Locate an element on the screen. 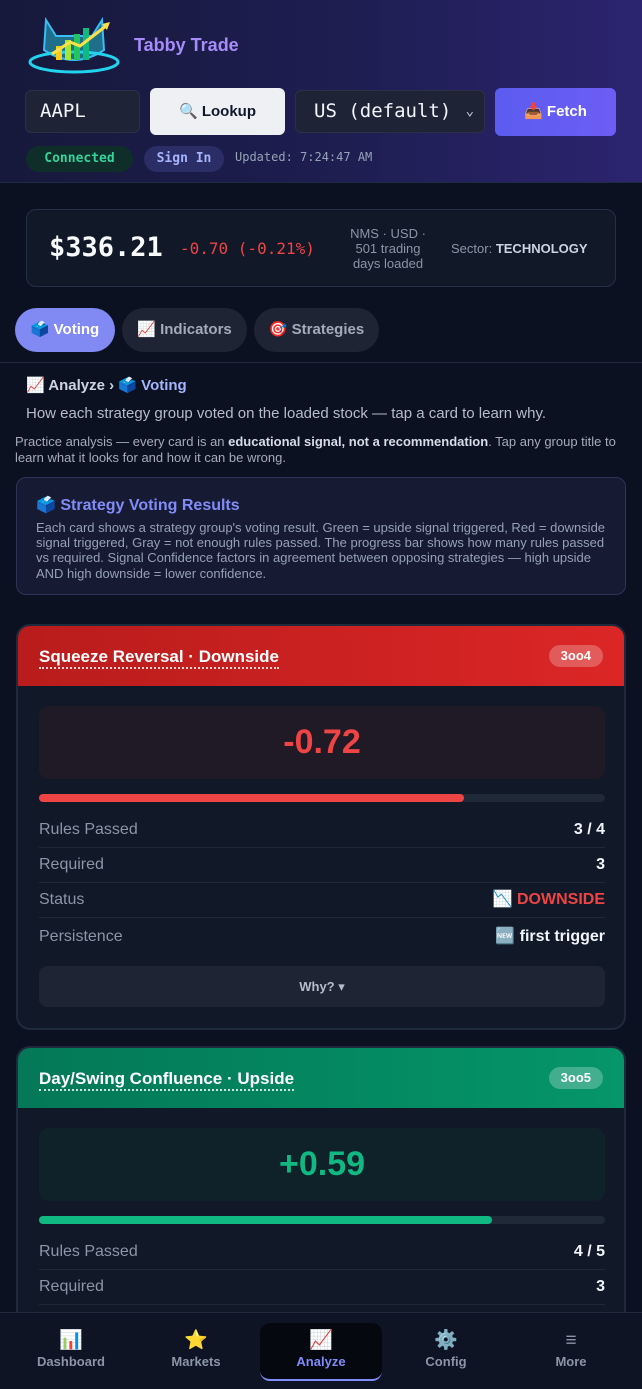  sector-label: Sector: is located at coordinates (472, 248).